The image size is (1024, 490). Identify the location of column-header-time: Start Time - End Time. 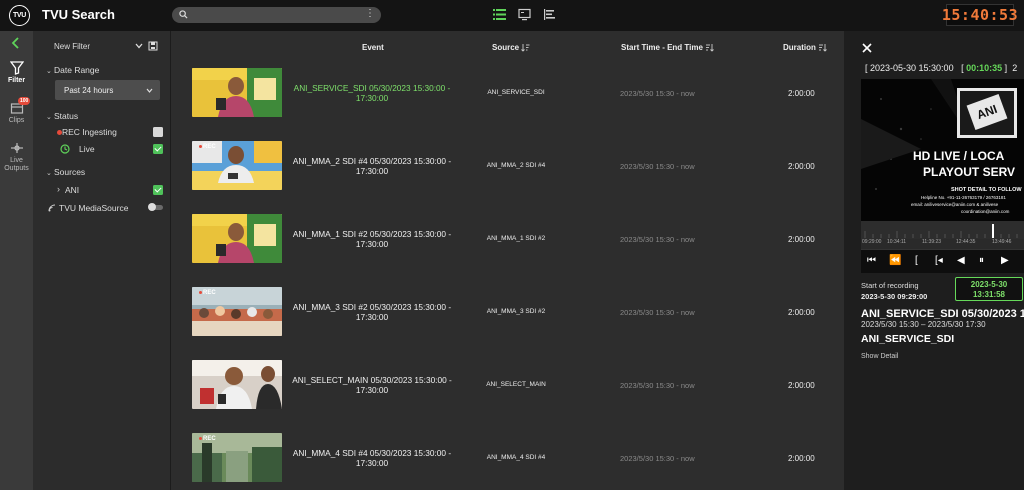
(667, 48).